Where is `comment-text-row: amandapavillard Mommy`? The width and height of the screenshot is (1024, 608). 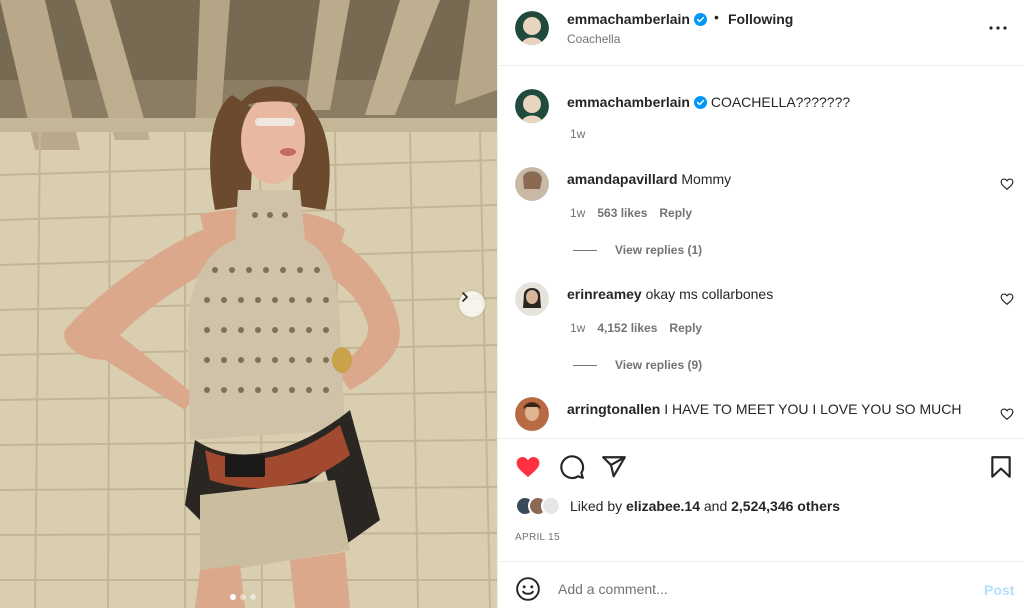
comment-text-row: amandapavillard Mommy is located at coordinates (649, 179).